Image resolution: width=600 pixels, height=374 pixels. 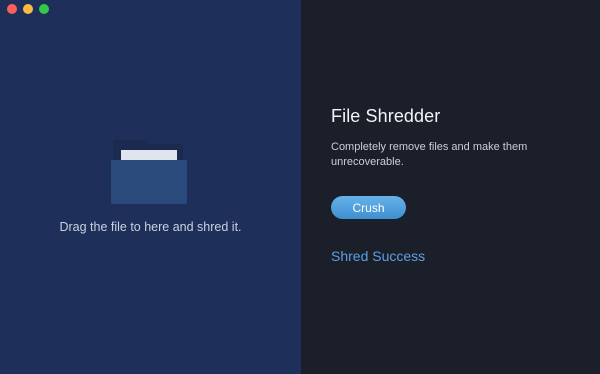 What do you see at coordinates (378, 256) in the screenshot?
I see `shred-success-link: Shred Success` at bounding box center [378, 256].